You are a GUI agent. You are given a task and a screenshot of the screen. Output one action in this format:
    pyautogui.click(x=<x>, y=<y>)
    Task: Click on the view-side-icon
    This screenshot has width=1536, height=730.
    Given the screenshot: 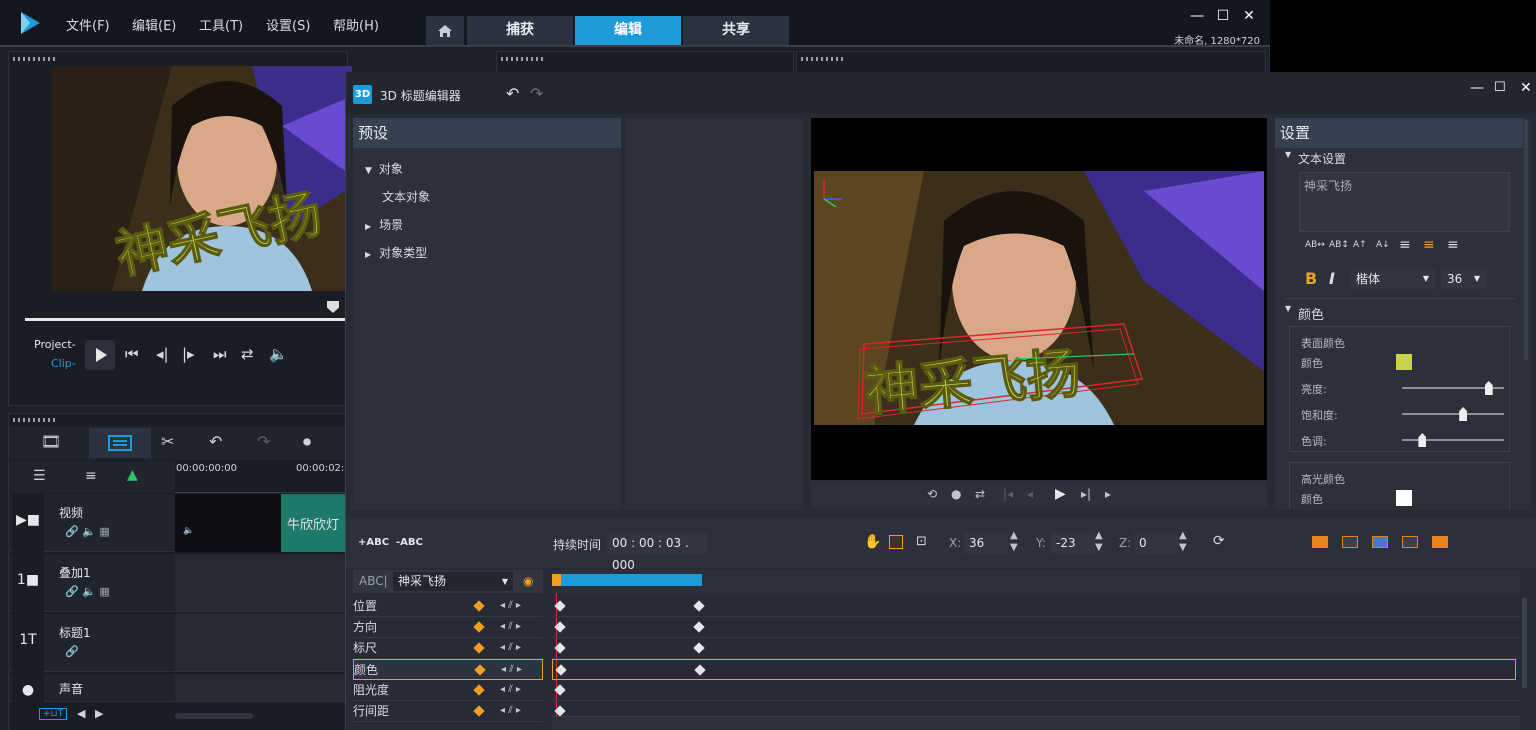 What is the action you would take?
    pyautogui.click(x=1380, y=542)
    